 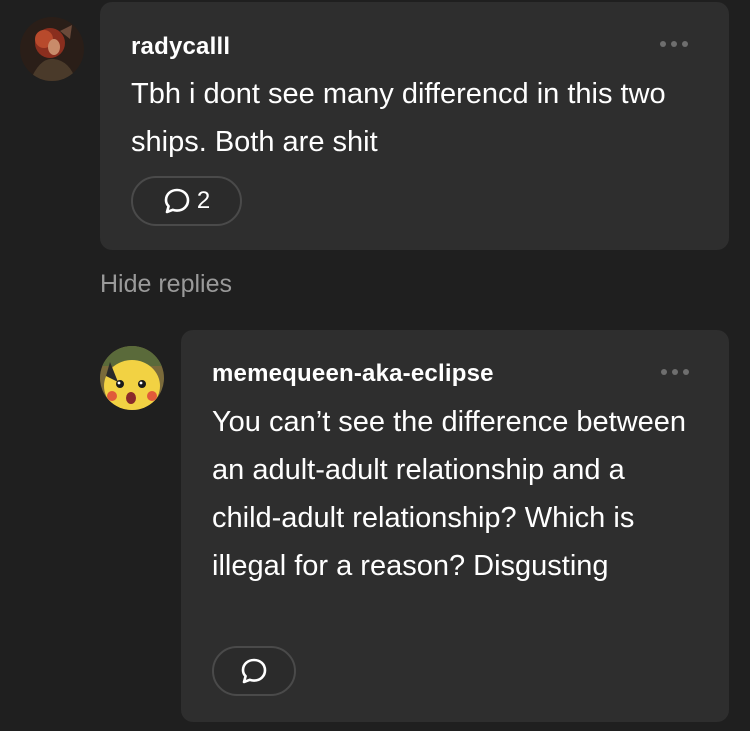 I want to click on reply-count: 2, so click(x=203, y=200).